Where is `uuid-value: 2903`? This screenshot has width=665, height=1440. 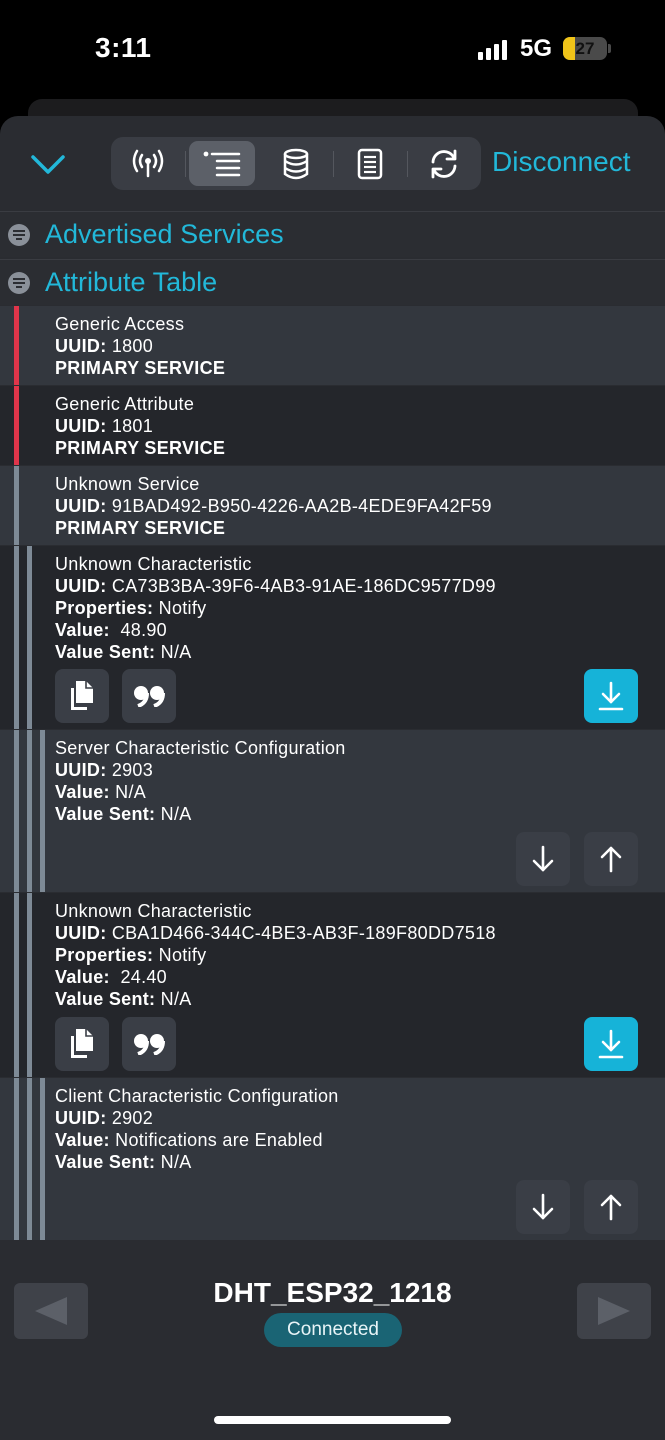
uuid-value: 2903 is located at coordinates (132, 770).